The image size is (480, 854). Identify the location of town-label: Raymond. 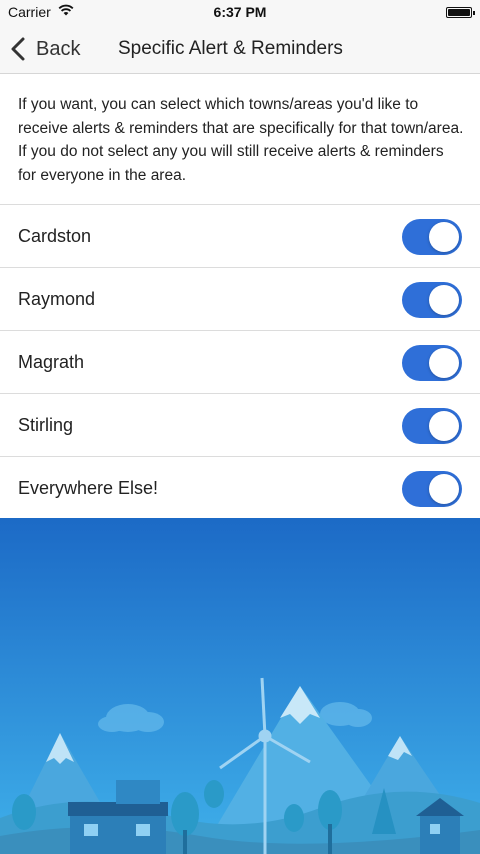
(57, 299).